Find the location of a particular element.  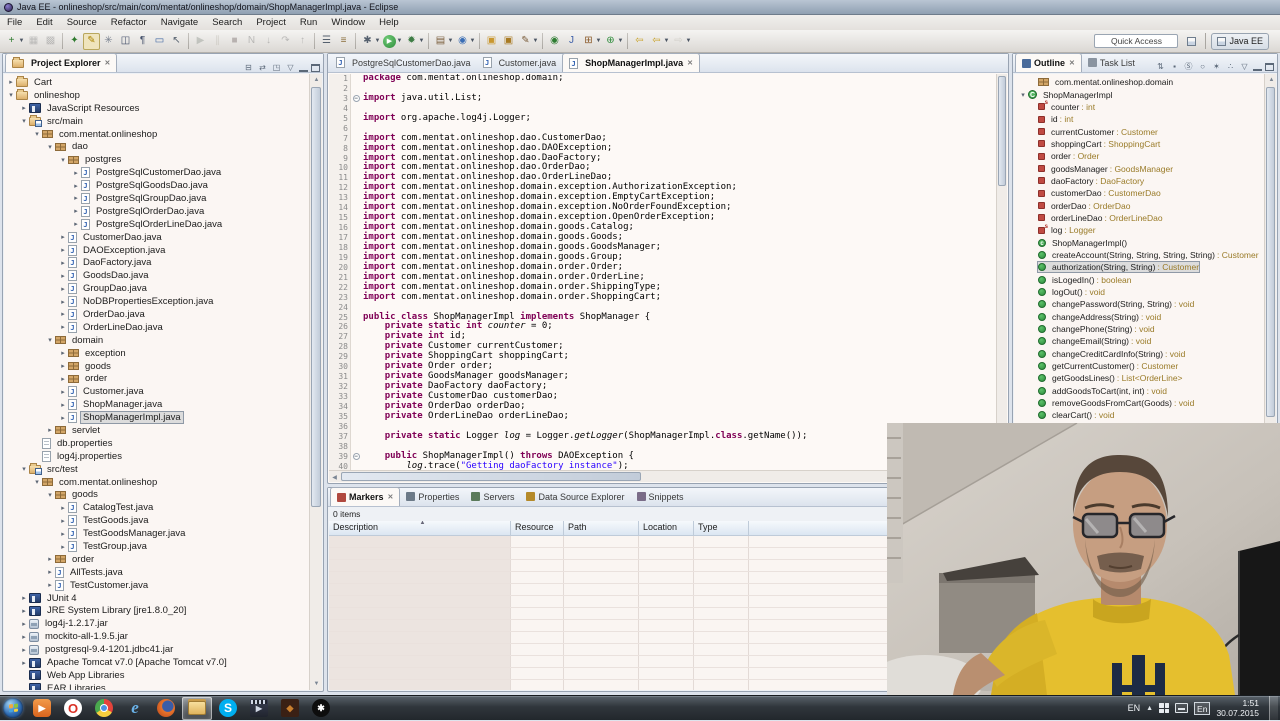

filter-icon: ☰ is located at coordinates (326, 41).